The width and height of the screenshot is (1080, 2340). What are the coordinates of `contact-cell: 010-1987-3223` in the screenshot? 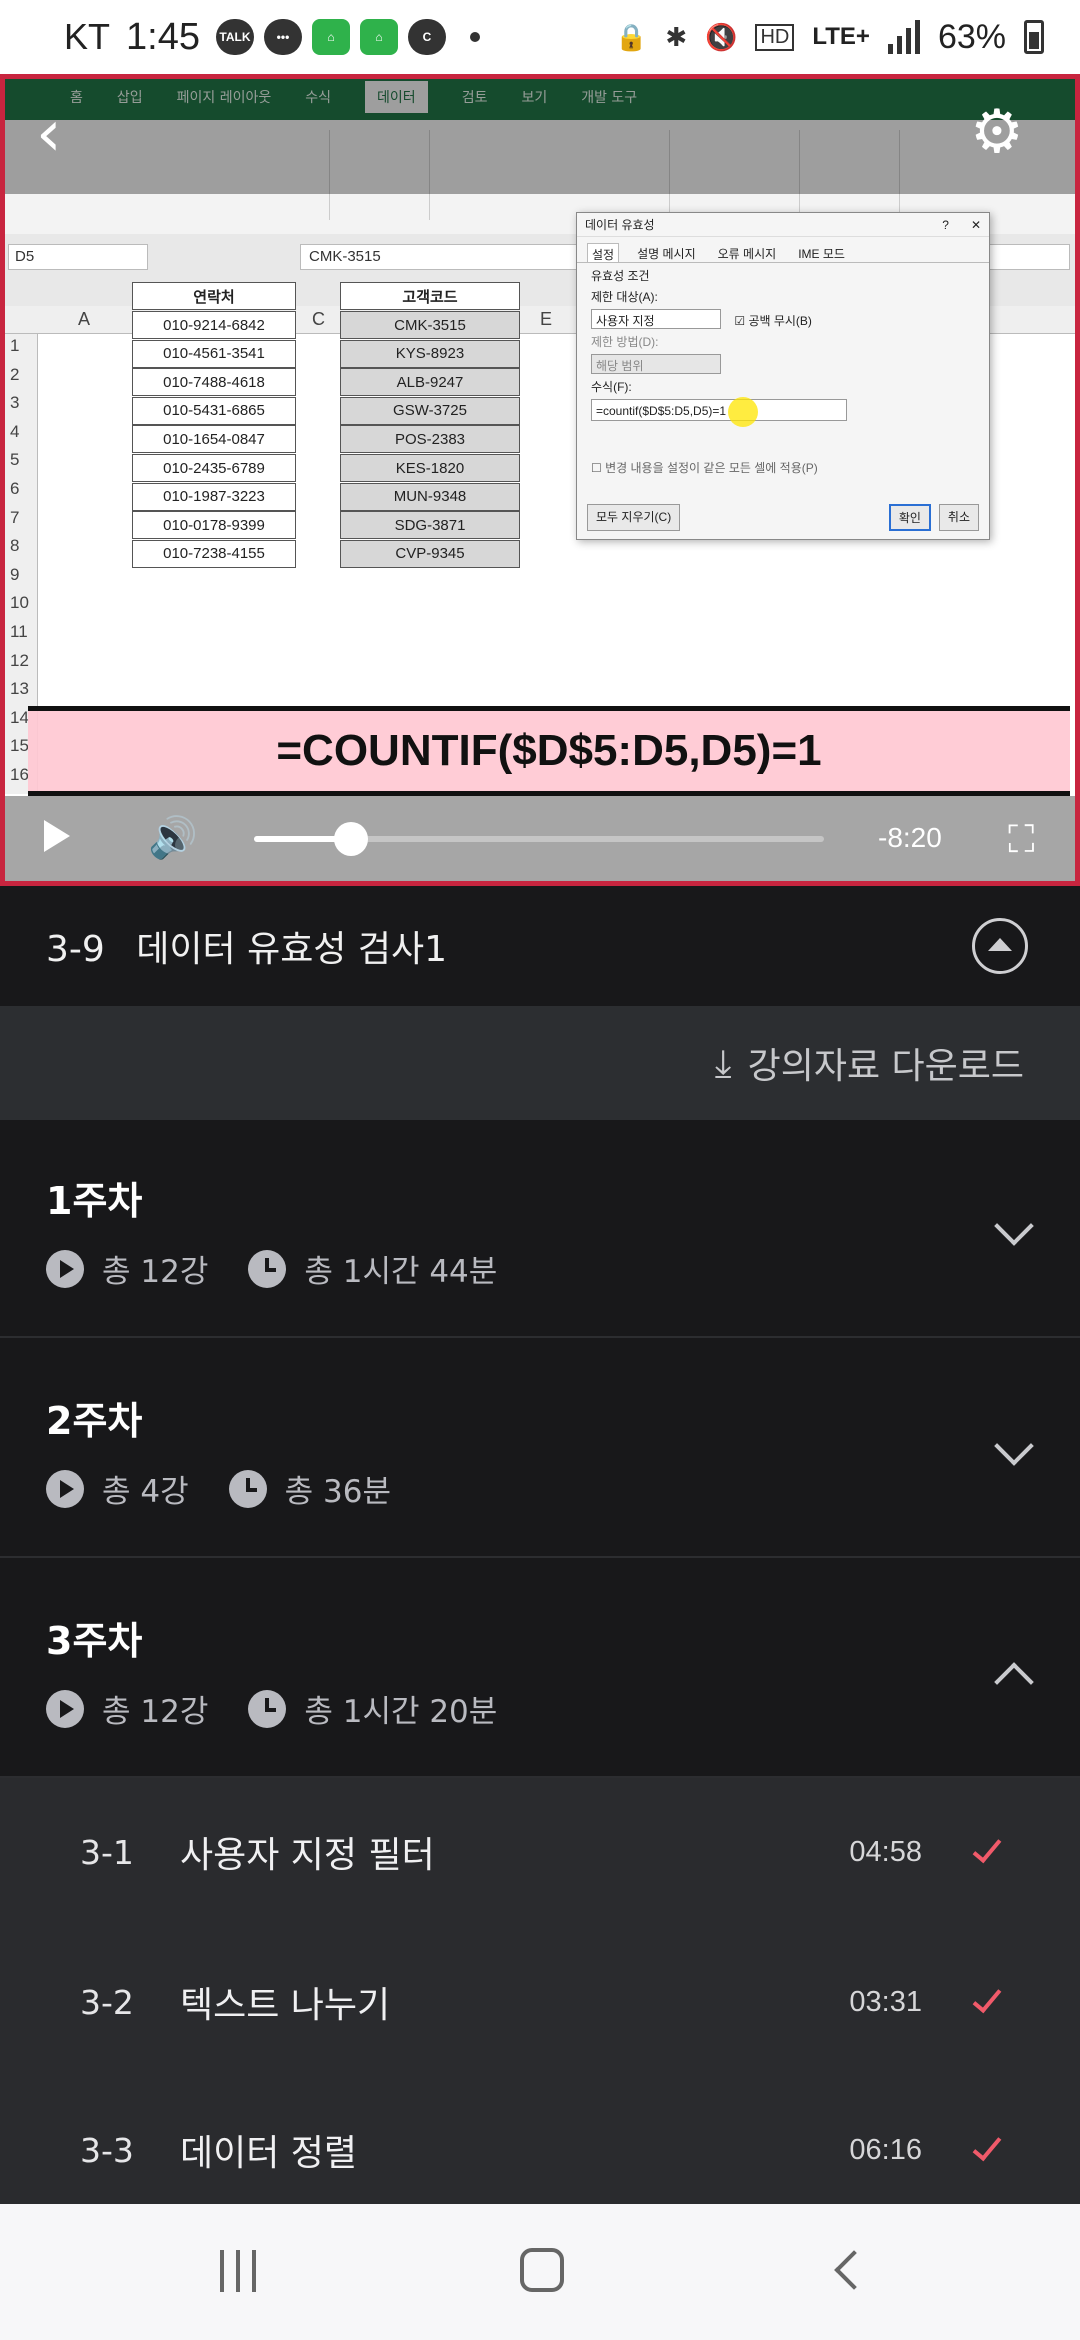 It's located at (214, 496).